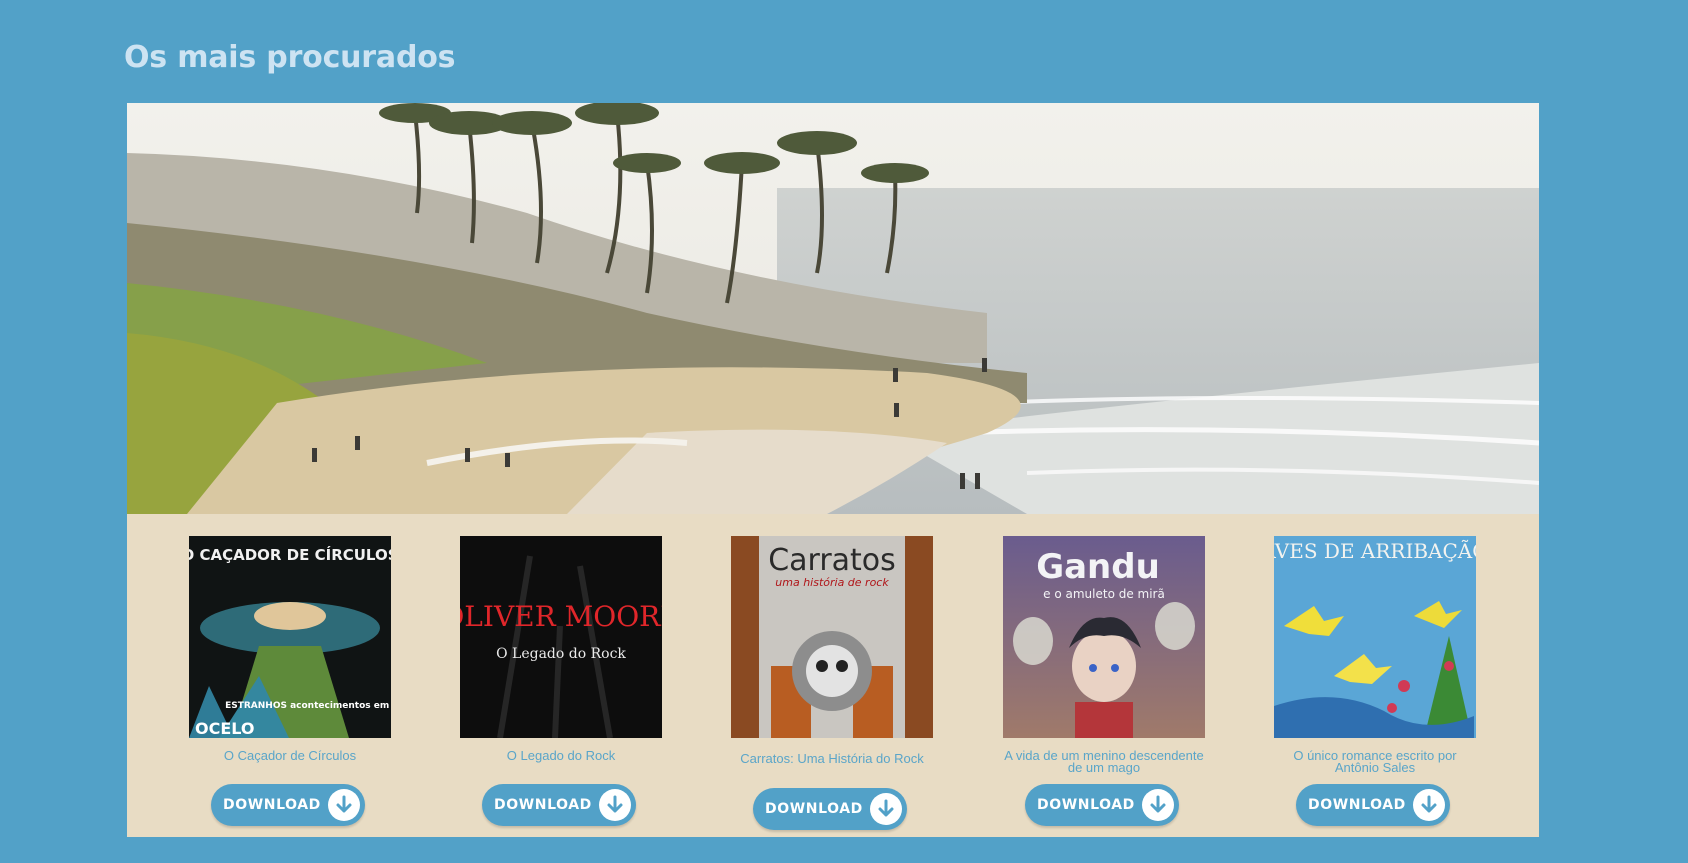  I want to click on cover-subtitle: e o amuleto de mirã, so click(1104, 594).